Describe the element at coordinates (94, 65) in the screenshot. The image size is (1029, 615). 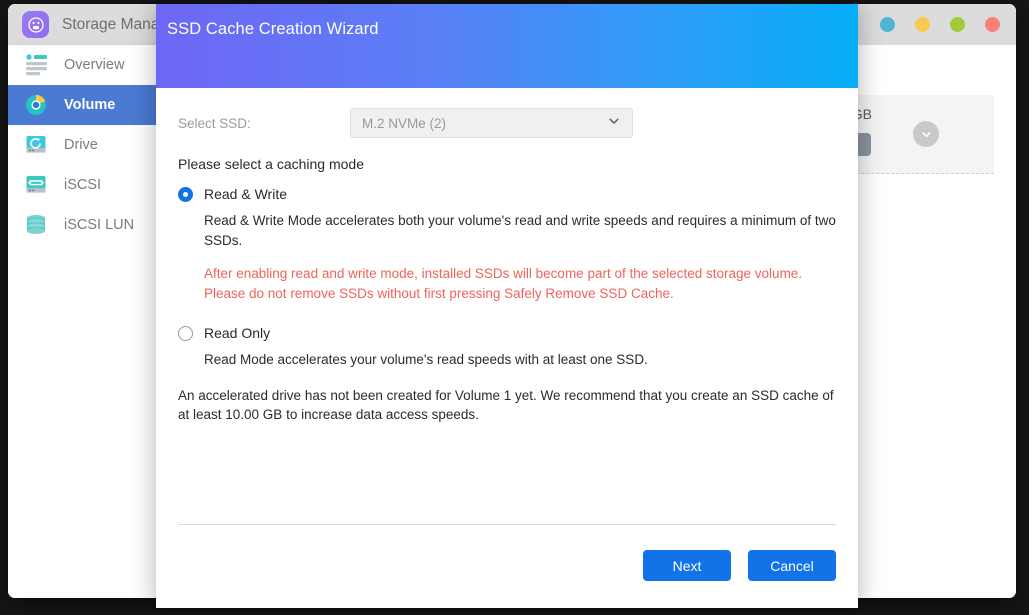
I see `sidebar-item-label: Overview` at that location.